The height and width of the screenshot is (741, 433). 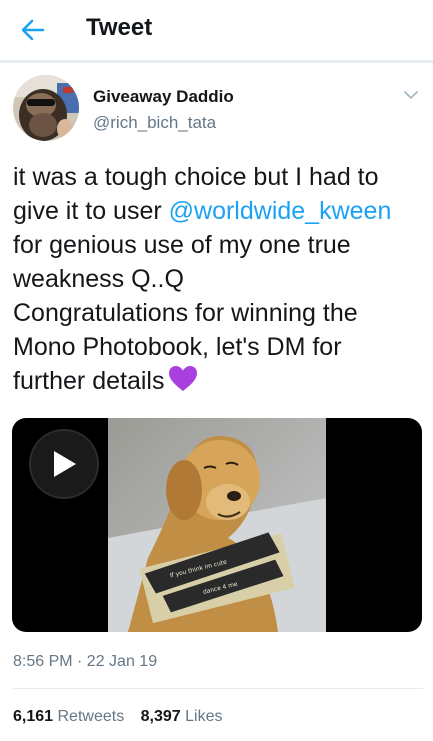 I want to click on author-handle: @rich_bich_tata, so click(x=154, y=123).